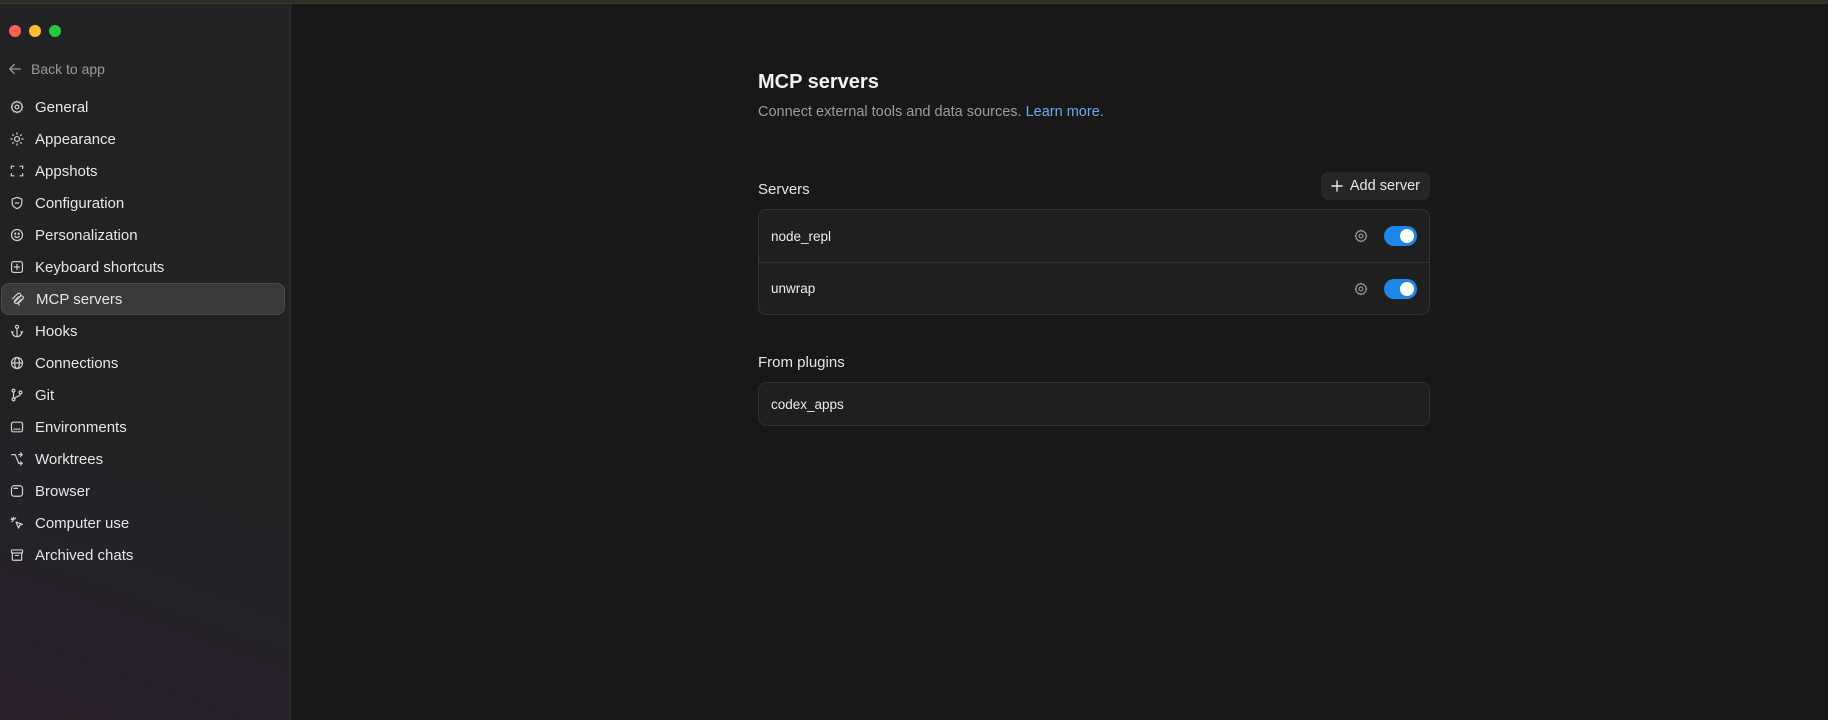 The height and width of the screenshot is (720, 1828). I want to click on plus-icon, so click(1337, 186).